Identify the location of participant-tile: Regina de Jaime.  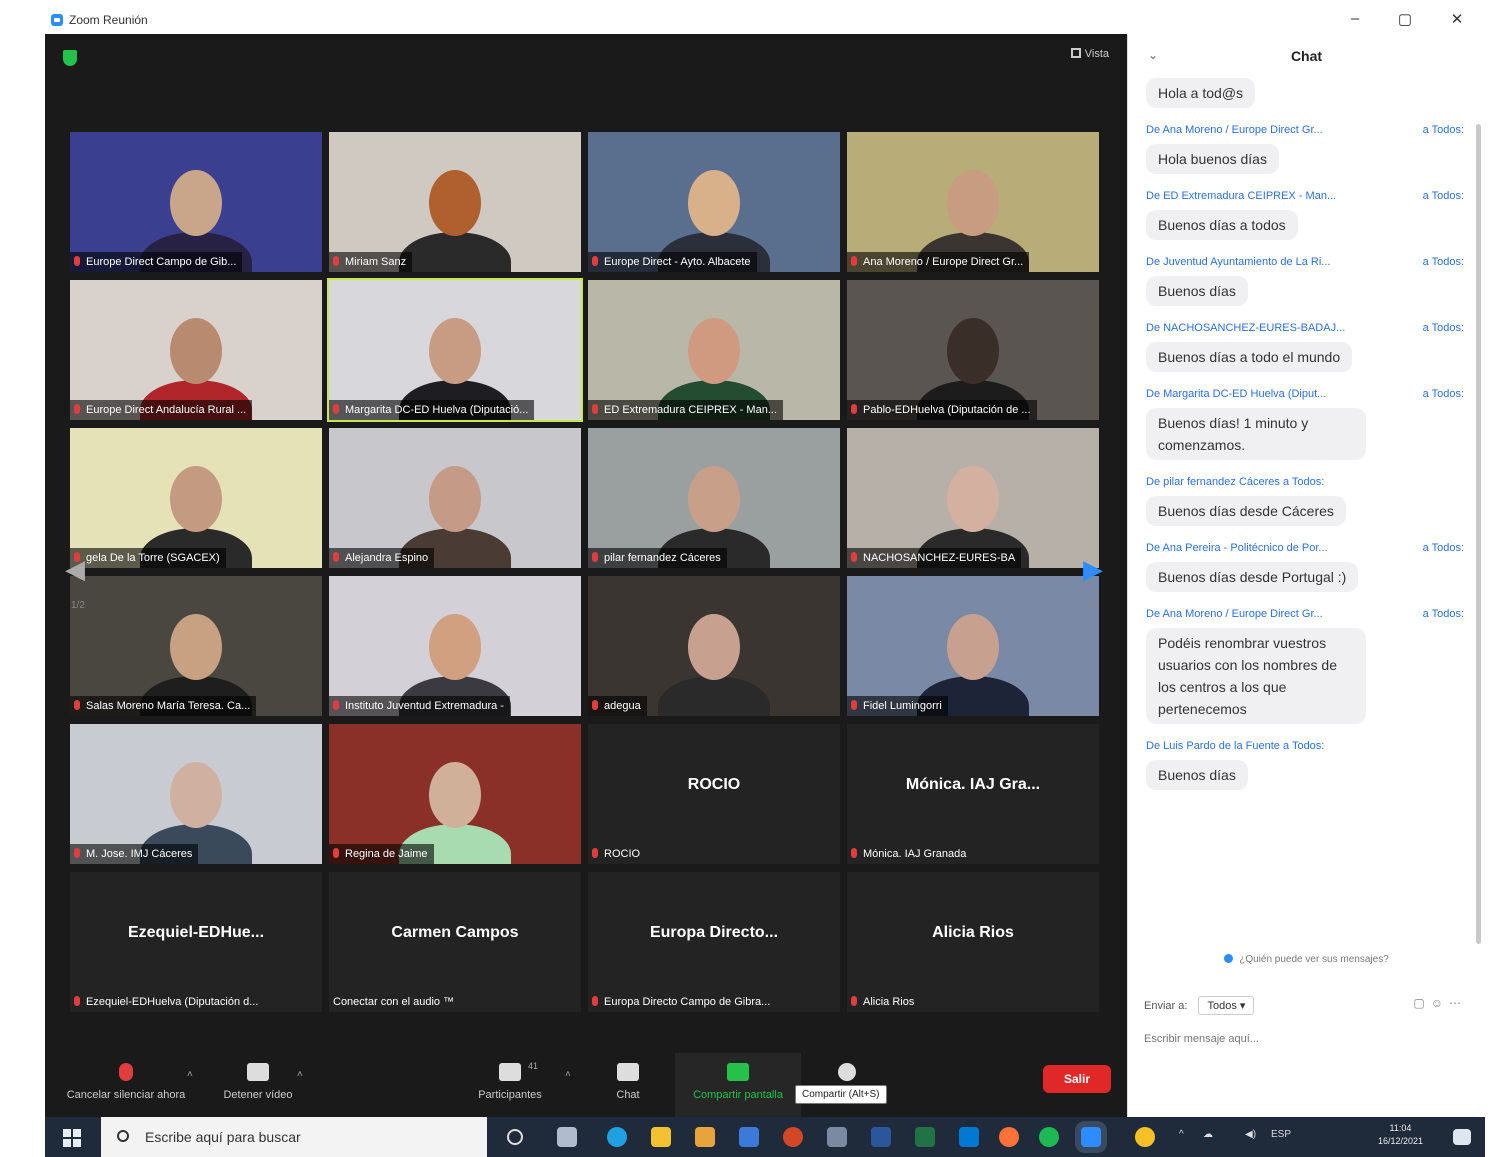
(455, 794).